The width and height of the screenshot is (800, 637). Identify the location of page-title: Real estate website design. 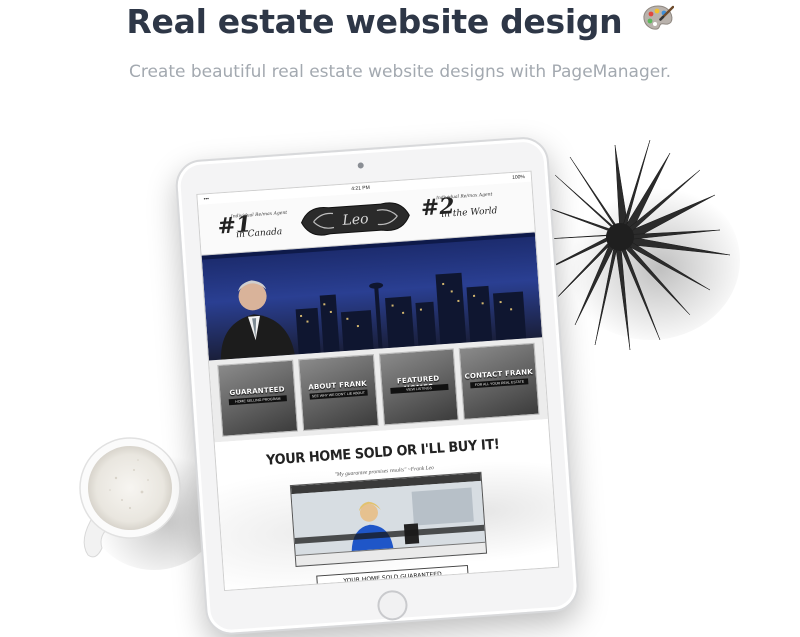
(400, 21).